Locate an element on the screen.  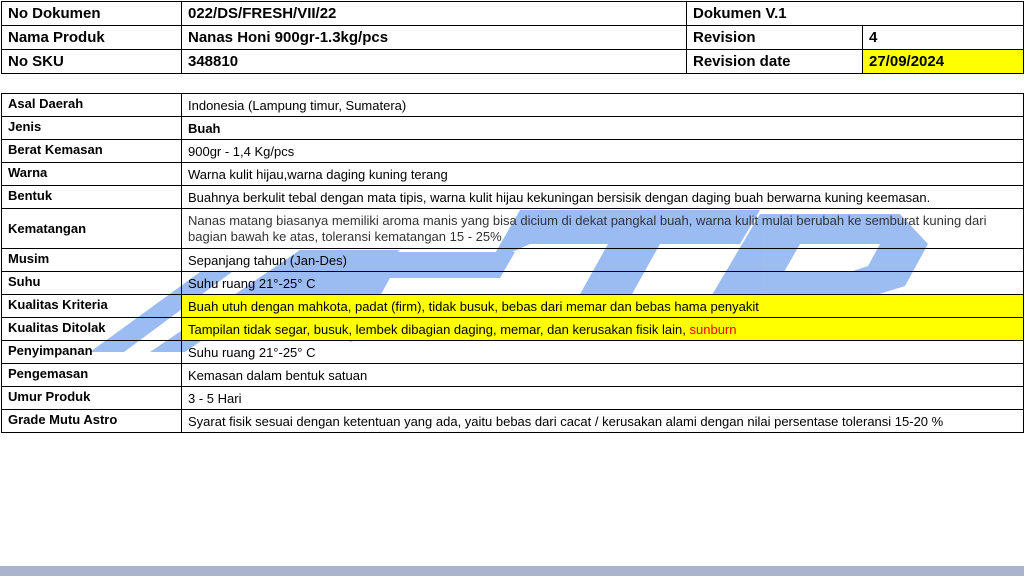
spec-label: Bentuk is located at coordinates (91, 197).